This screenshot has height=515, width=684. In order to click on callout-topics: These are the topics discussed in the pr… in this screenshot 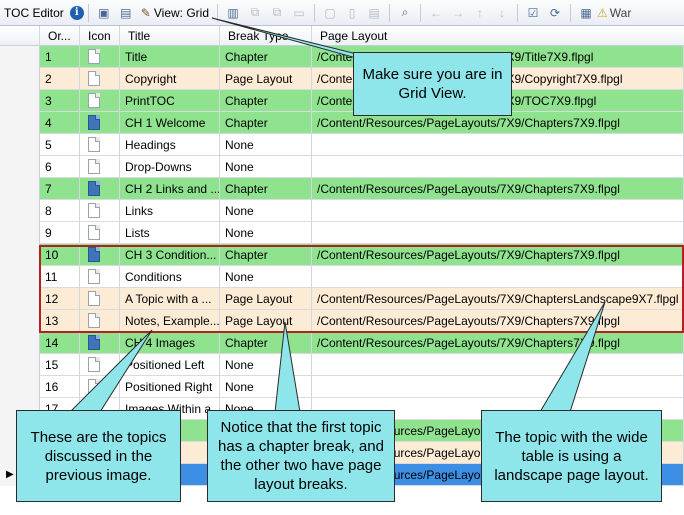, I will do `click(98, 456)`.